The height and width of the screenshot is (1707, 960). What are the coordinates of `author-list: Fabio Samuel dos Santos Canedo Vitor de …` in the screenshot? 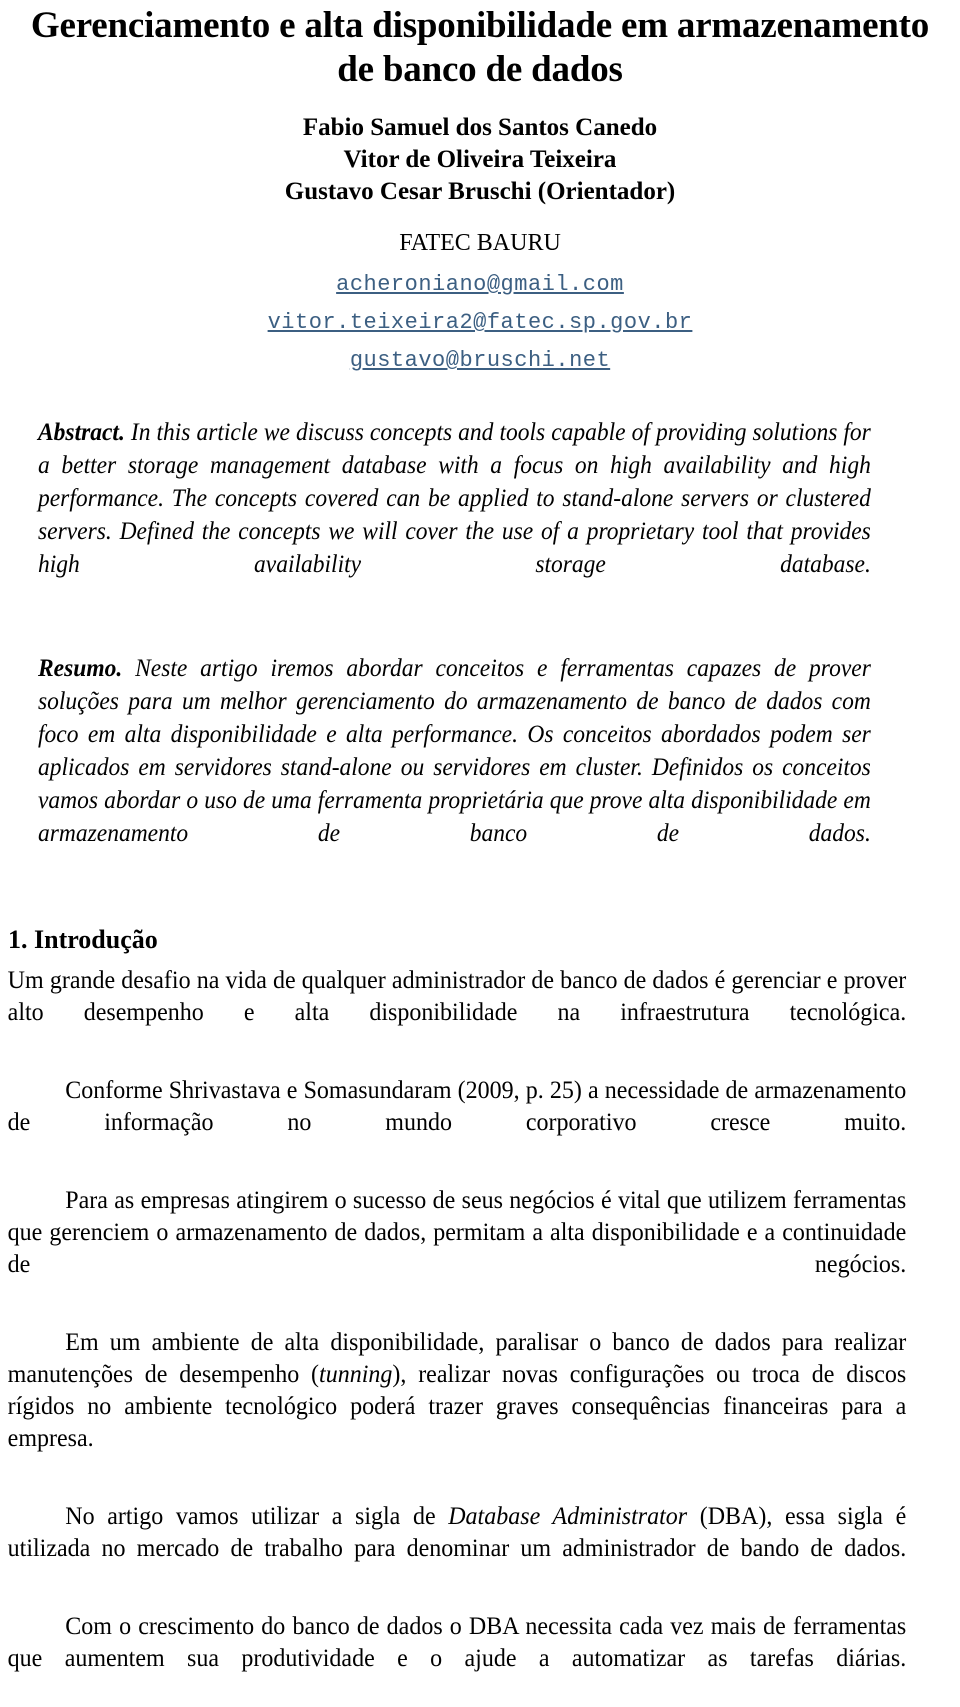 It's located at (480, 160).